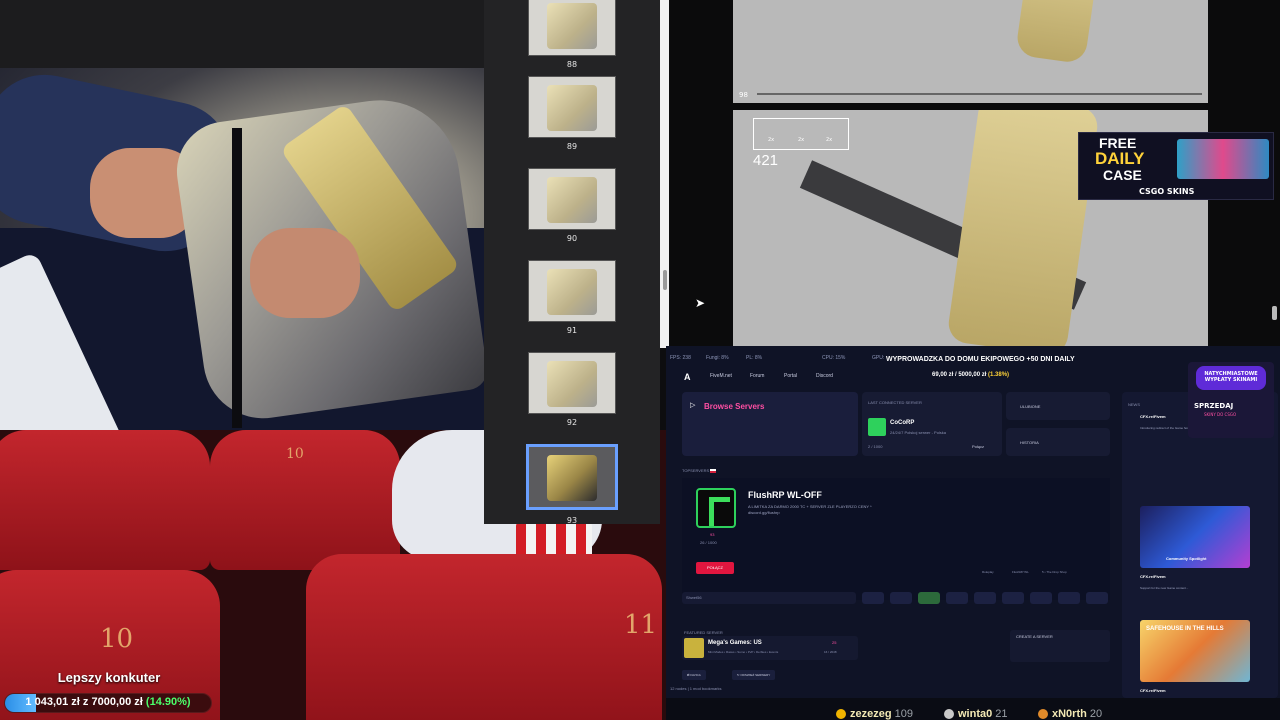 The image size is (1280, 720). I want to click on favorites-label: ULUBIONE, so click(1030, 406).